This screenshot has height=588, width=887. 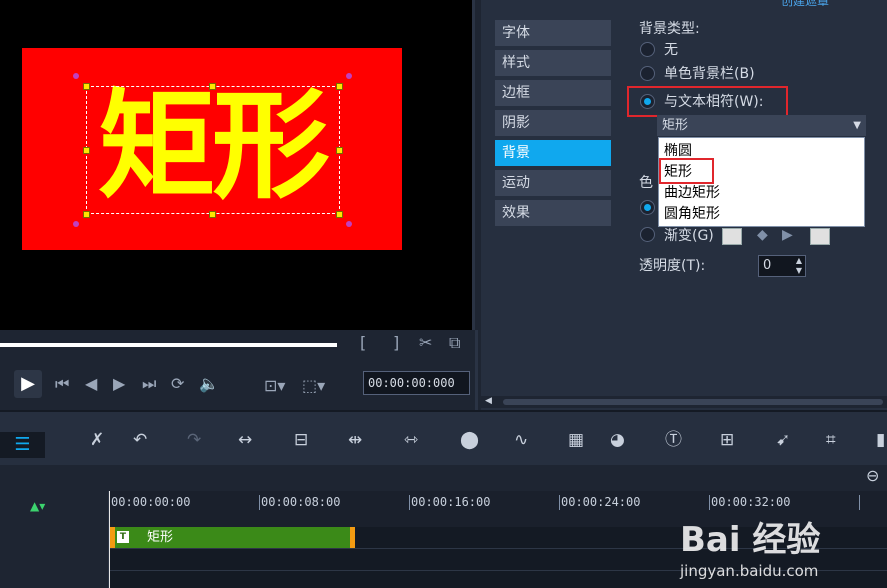 I want to click on gradient-start-swatch, so click(x=732, y=236).